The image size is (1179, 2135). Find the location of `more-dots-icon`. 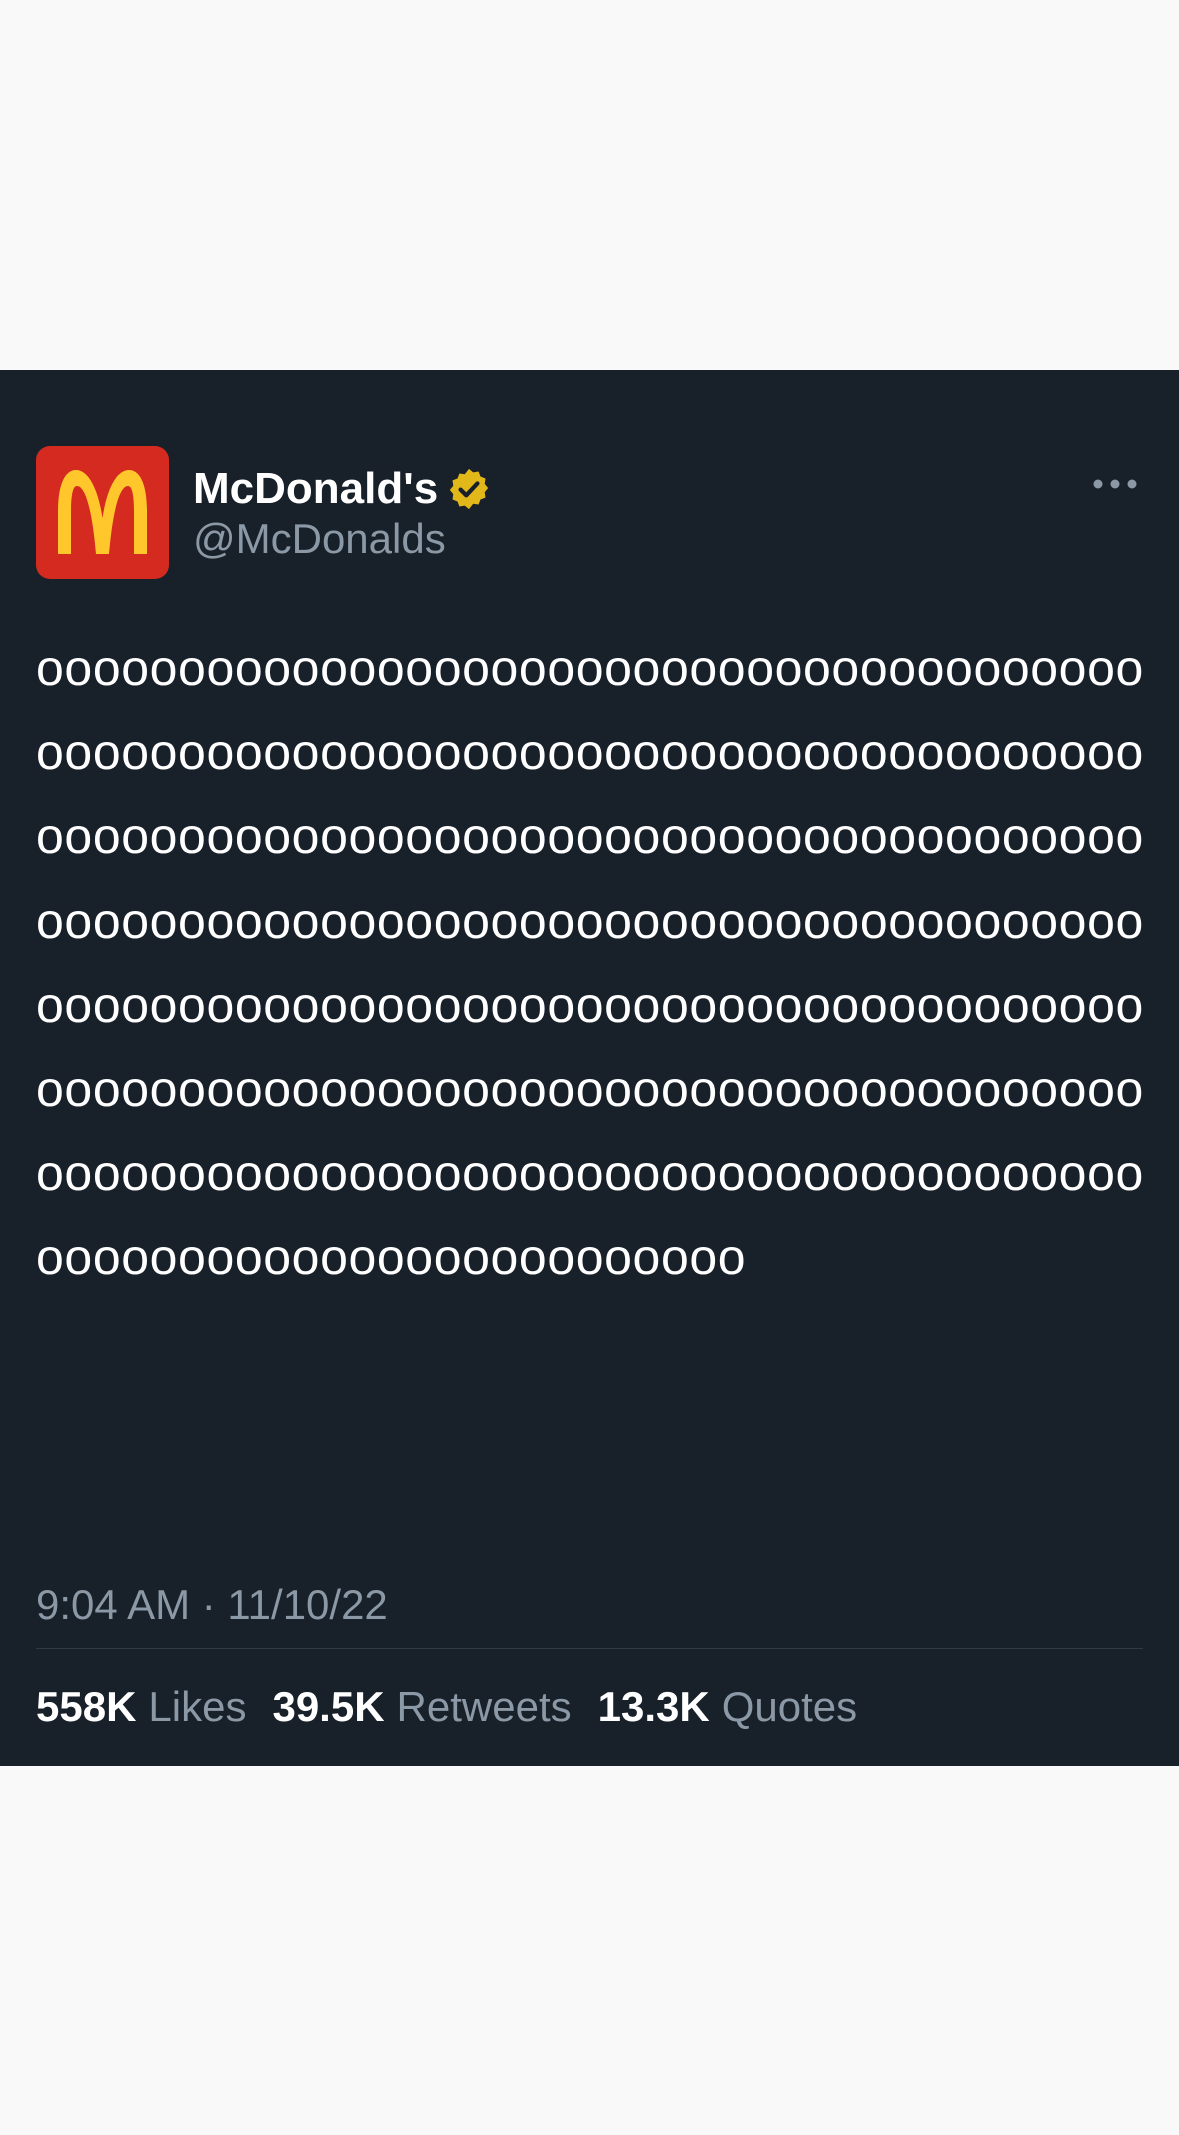

more-dots-icon is located at coordinates (1115, 484).